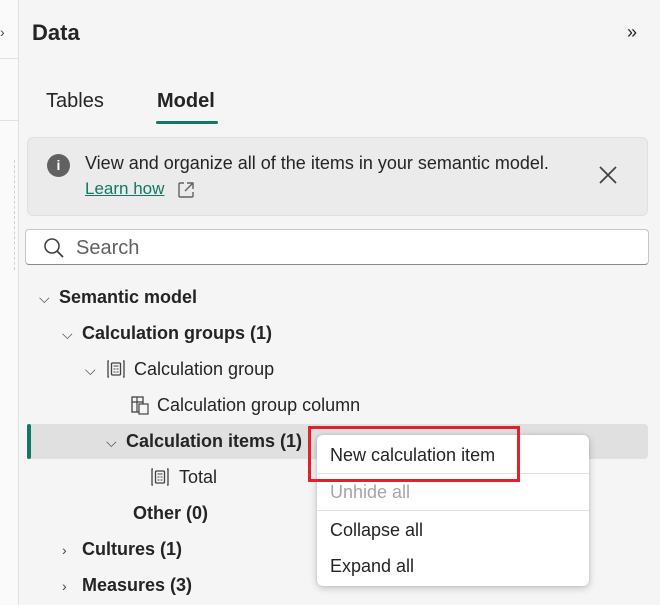 The width and height of the screenshot is (660, 605). Describe the element at coordinates (186, 190) in the screenshot. I see `open-external-icon` at that location.